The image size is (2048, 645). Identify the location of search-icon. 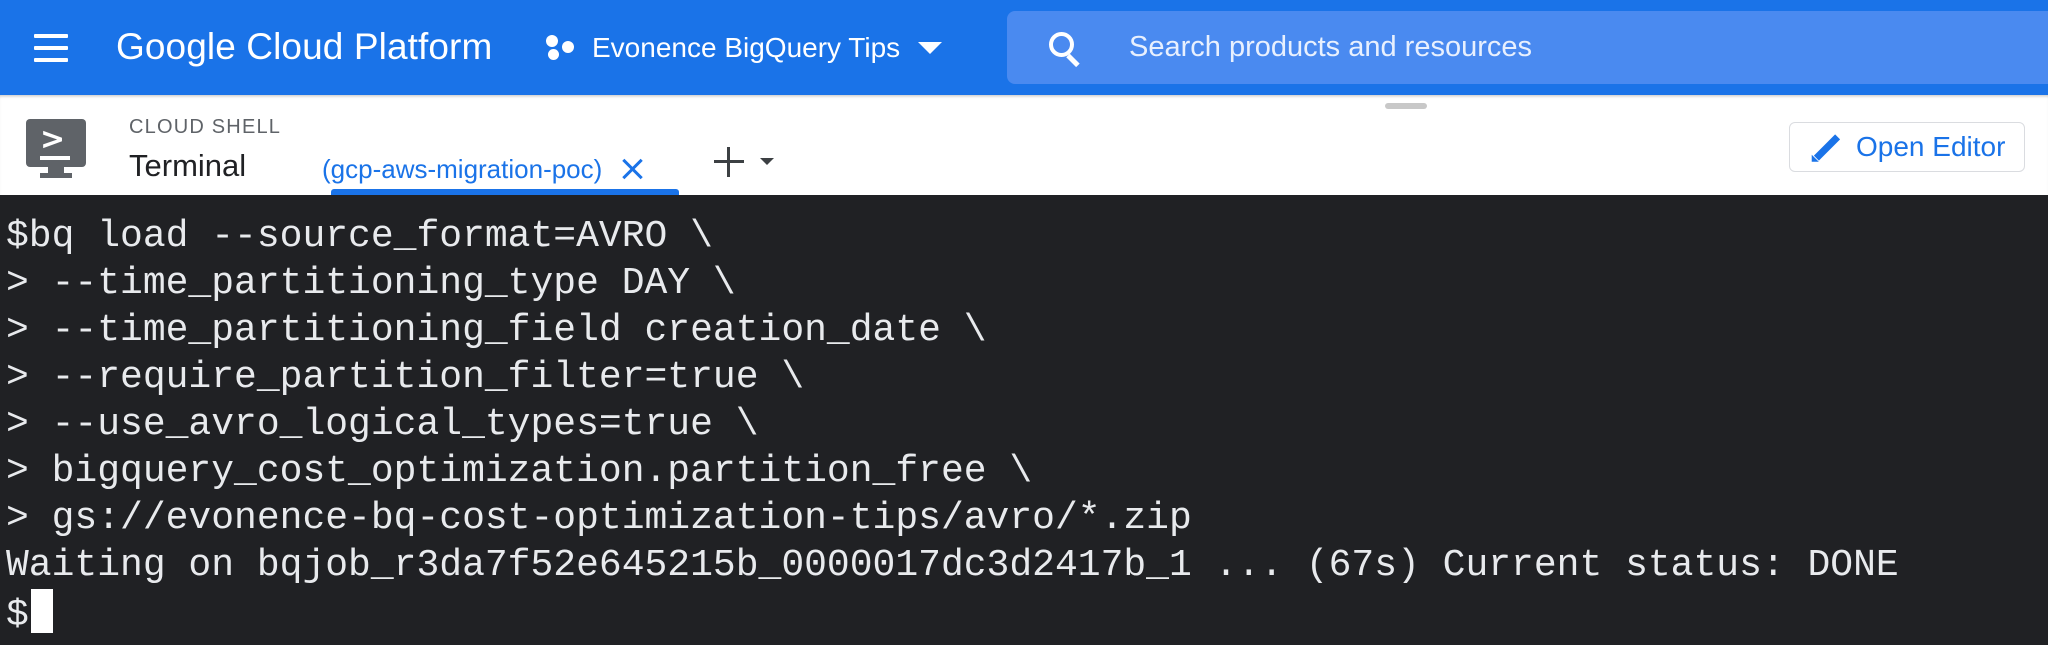
(1065, 48).